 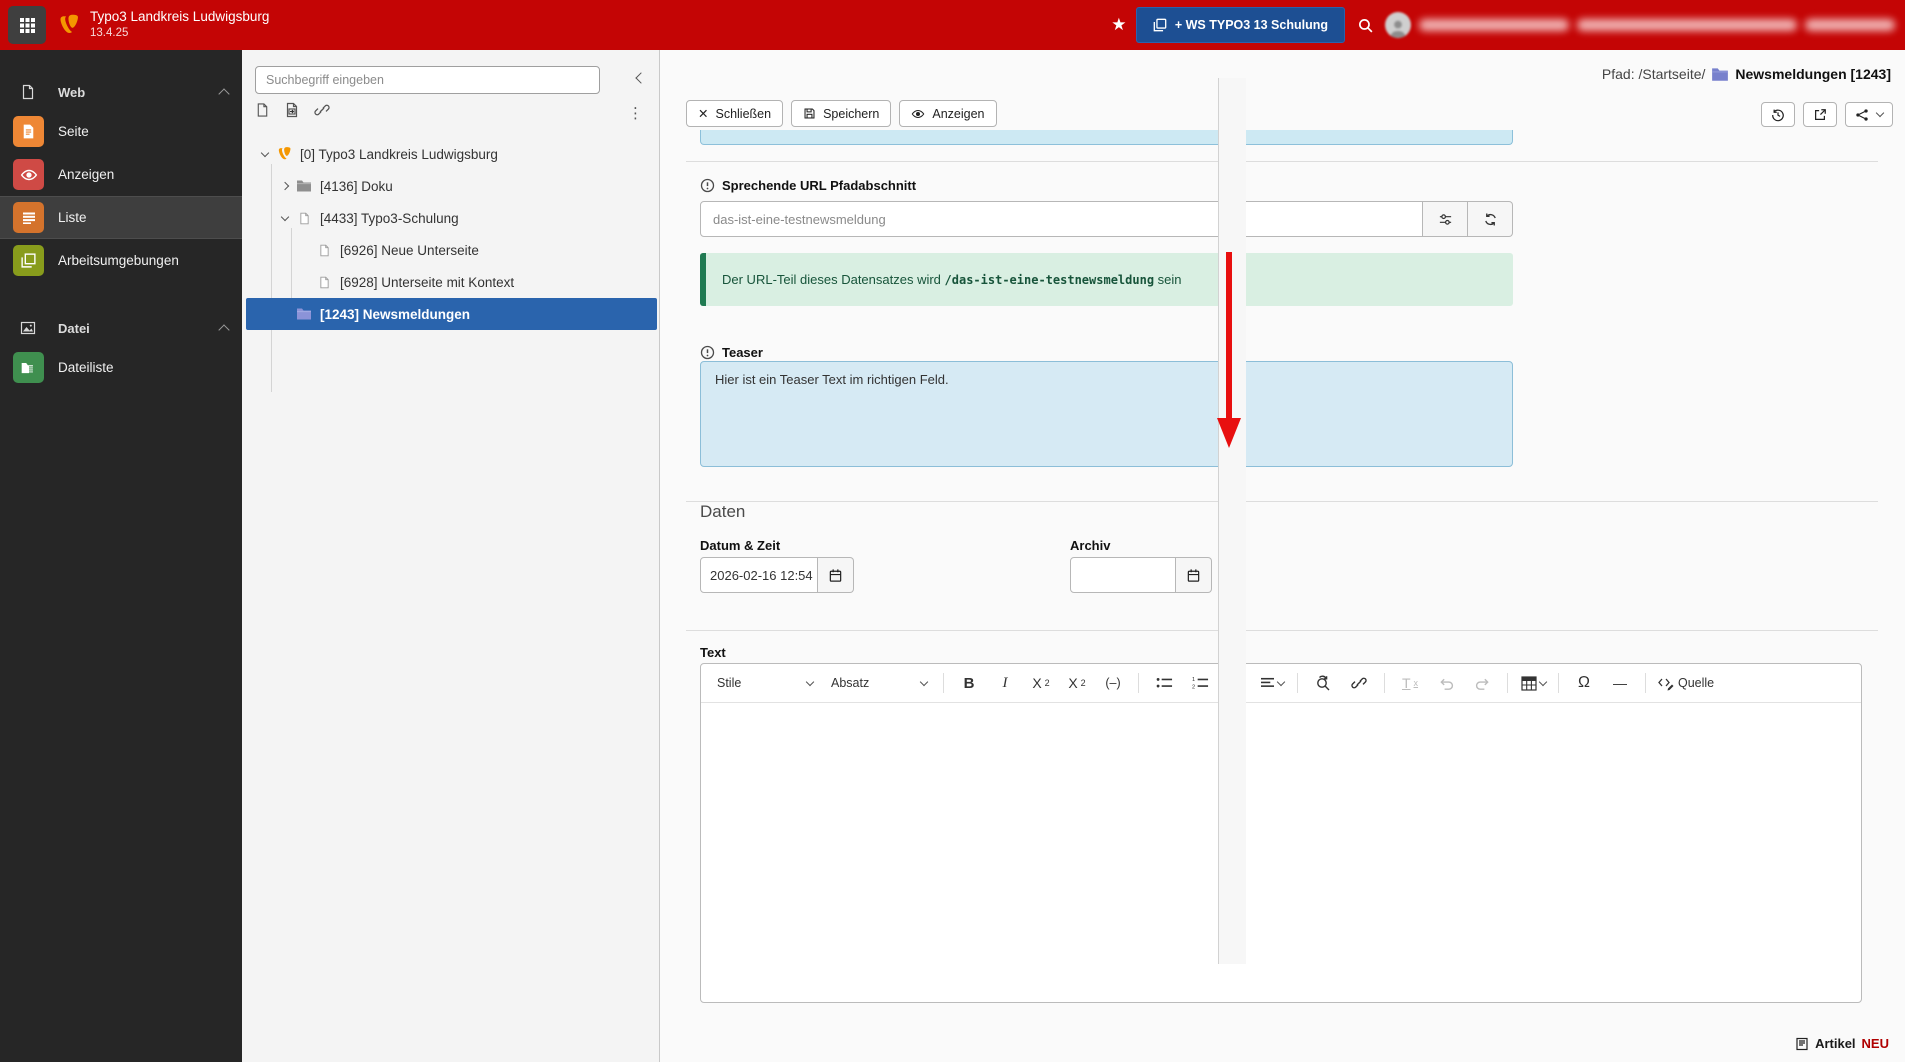 I want to click on url-segment-input, so click(x=1061, y=219).